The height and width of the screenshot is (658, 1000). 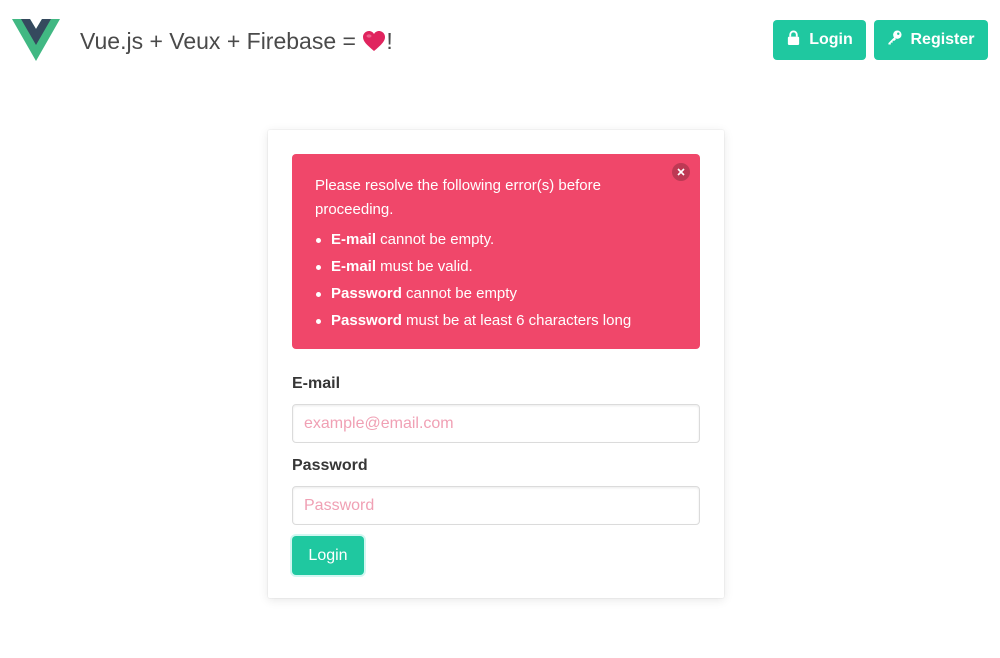 I want to click on login-submit-button: Login, so click(x=328, y=555).